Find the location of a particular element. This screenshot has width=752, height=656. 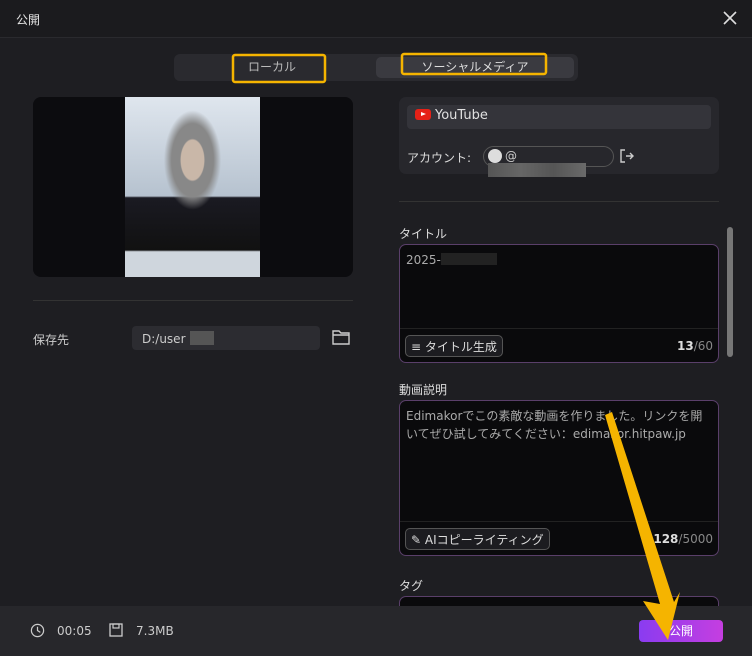

save-path-input: D:/user is located at coordinates (226, 338).